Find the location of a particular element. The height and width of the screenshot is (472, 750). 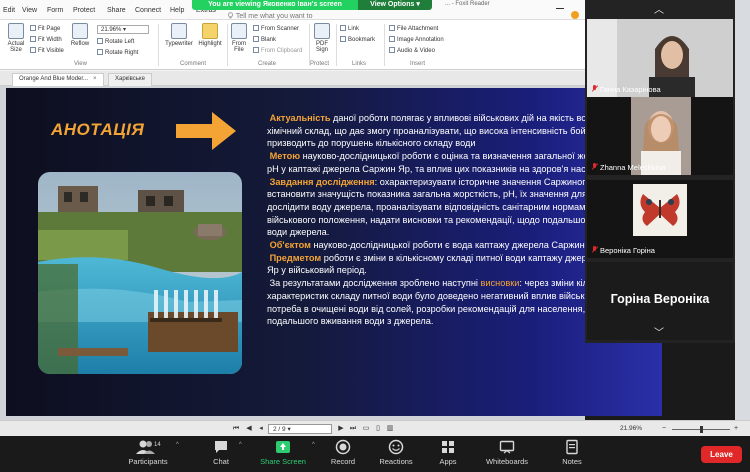

participant-name-text: Ганна Казарінова is located at coordinates (630, 89).